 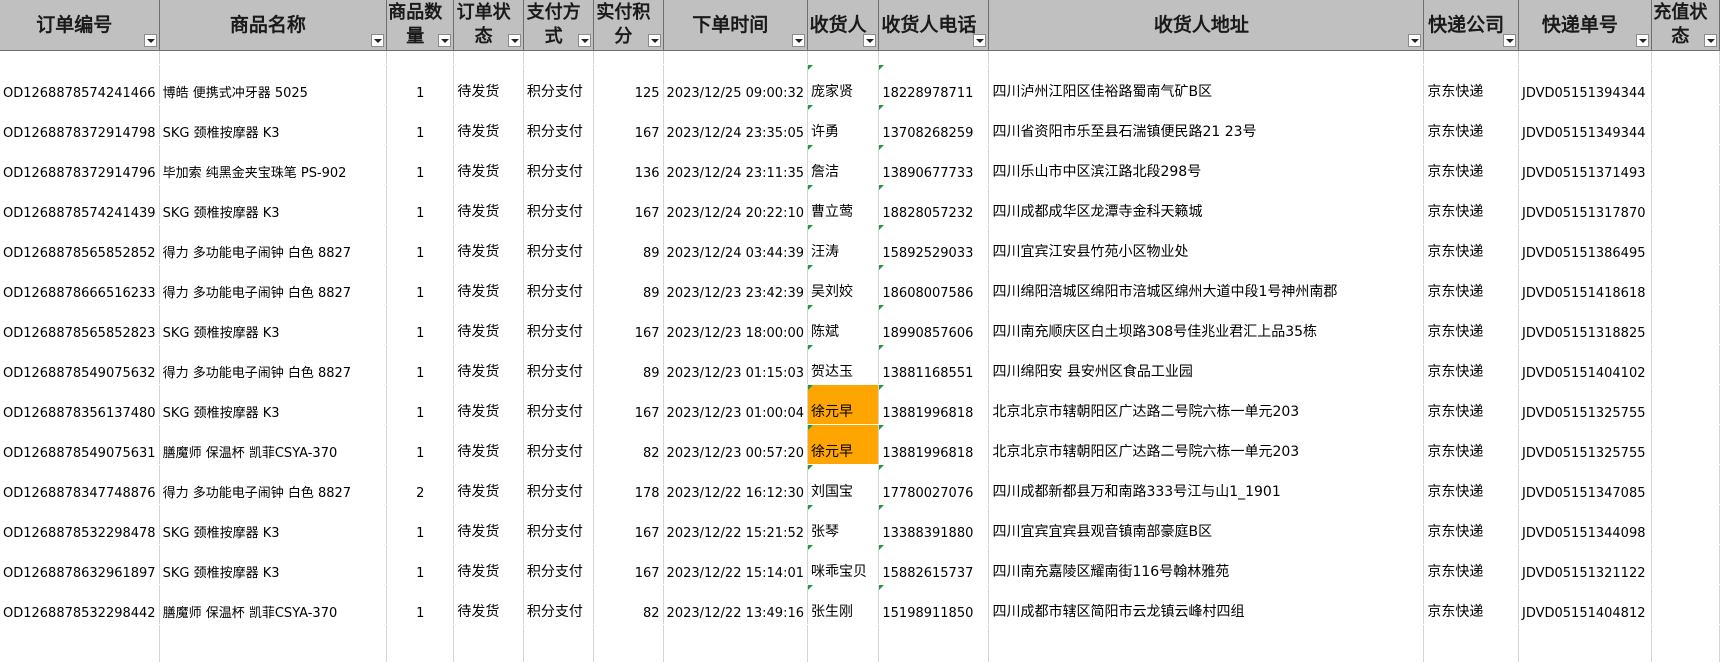 What do you see at coordinates (1206, 564) in the screenshot?
I see `cell-receiver-address: 四川南充嘉陵区耀南街116号翰林雅苑` at bounding box center [1206, 564].